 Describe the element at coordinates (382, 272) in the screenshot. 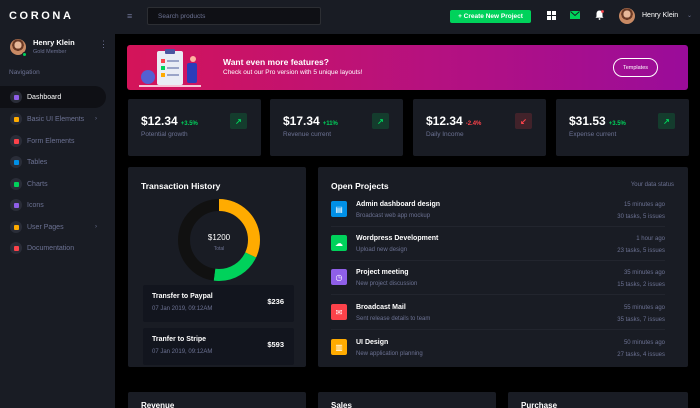

I see `project-title: Project meeting` at that location.